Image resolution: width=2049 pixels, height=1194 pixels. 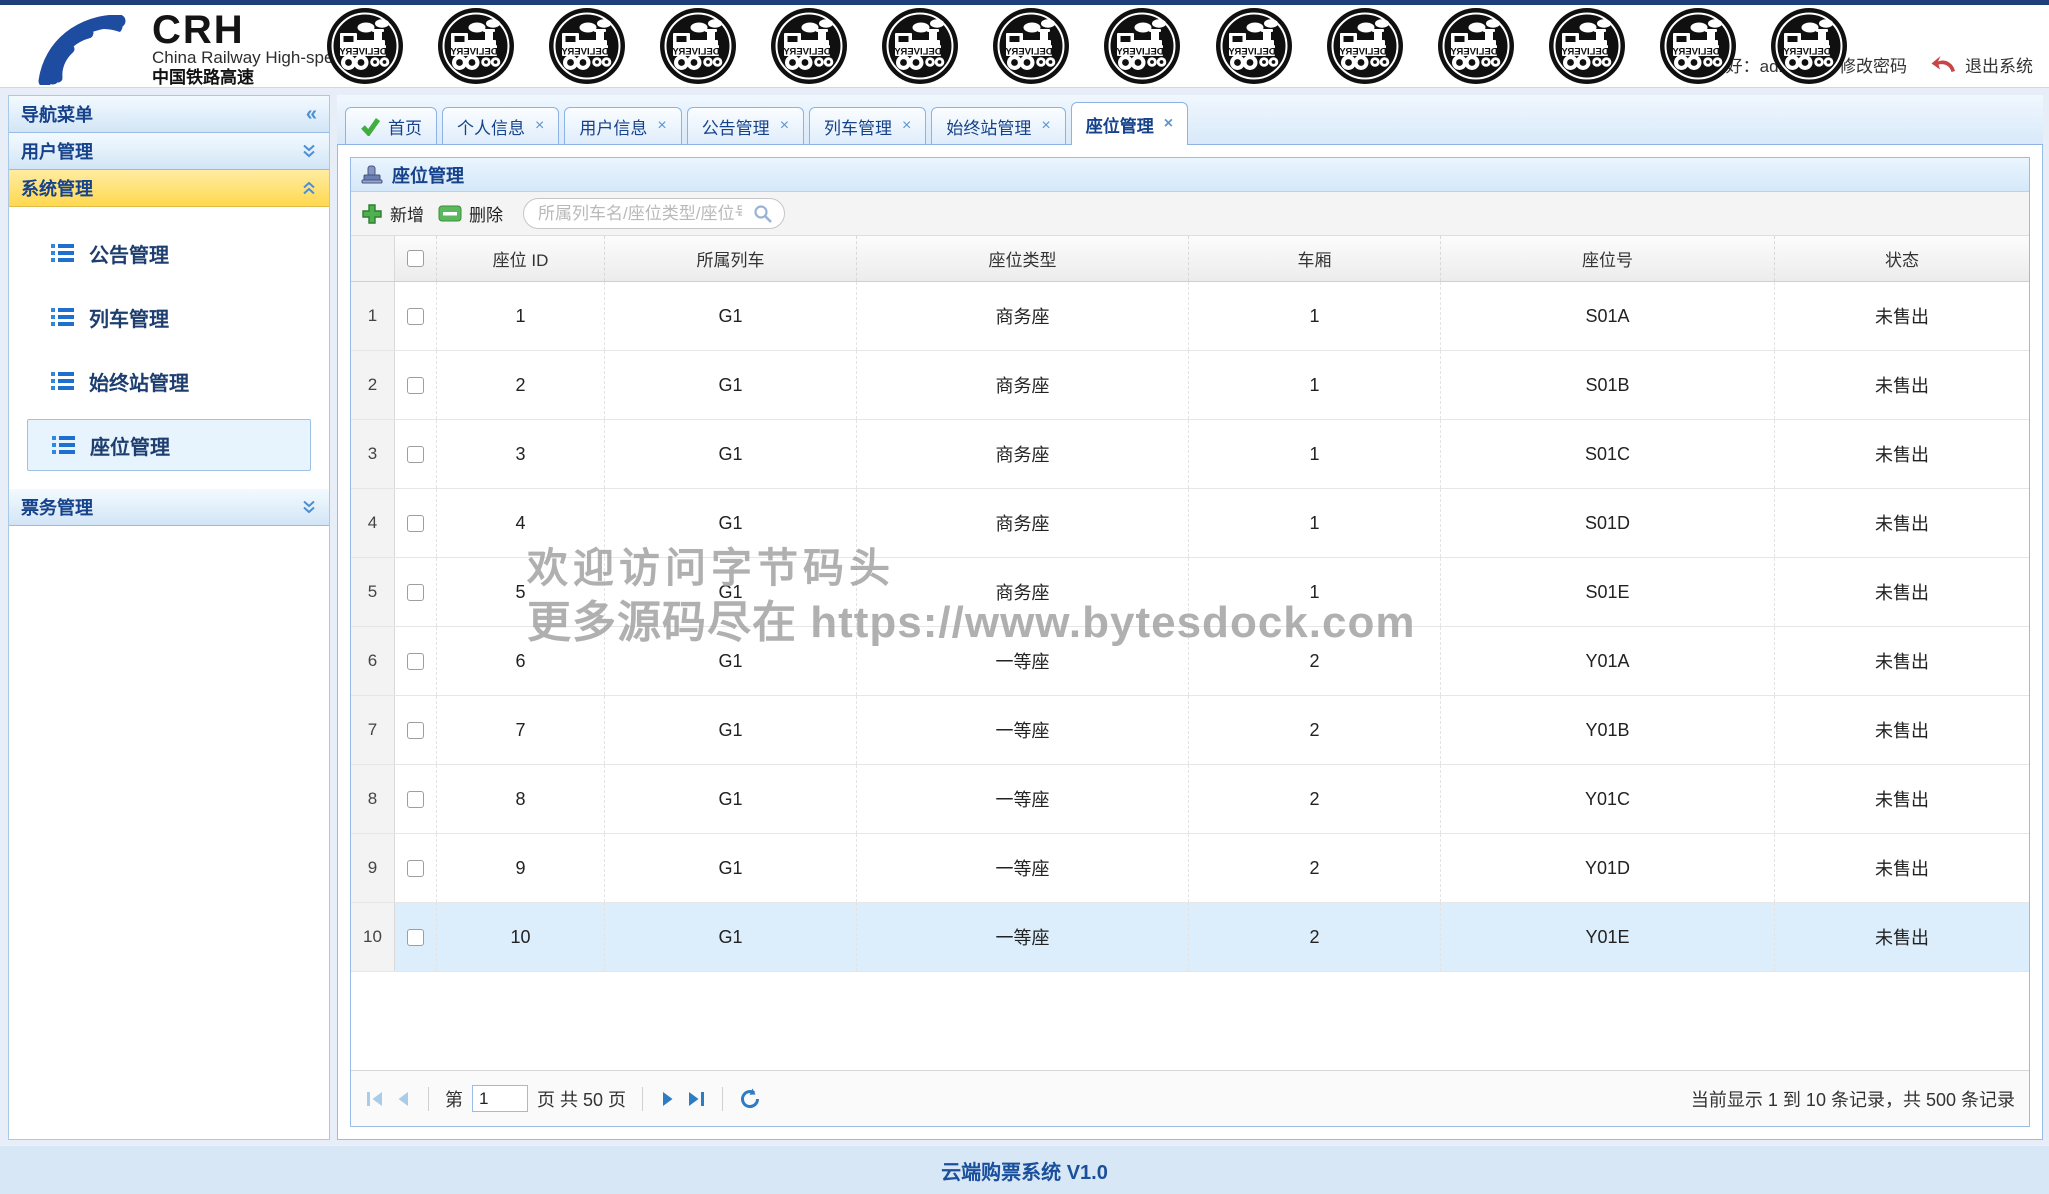 What do you see at coordinates (1190, 661) in the screenshot?
I see `table-row: 6 6 G1 一等座 2 Y01A 未售出` at bounding box center [1190, 661].